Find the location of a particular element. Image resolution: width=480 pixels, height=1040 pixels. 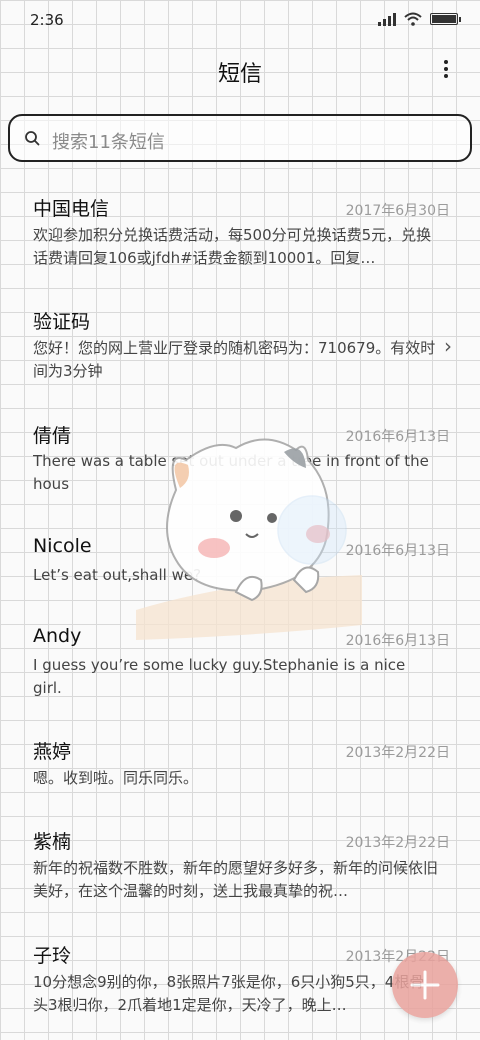

wifi-icon is located at coordinates (413, 19).